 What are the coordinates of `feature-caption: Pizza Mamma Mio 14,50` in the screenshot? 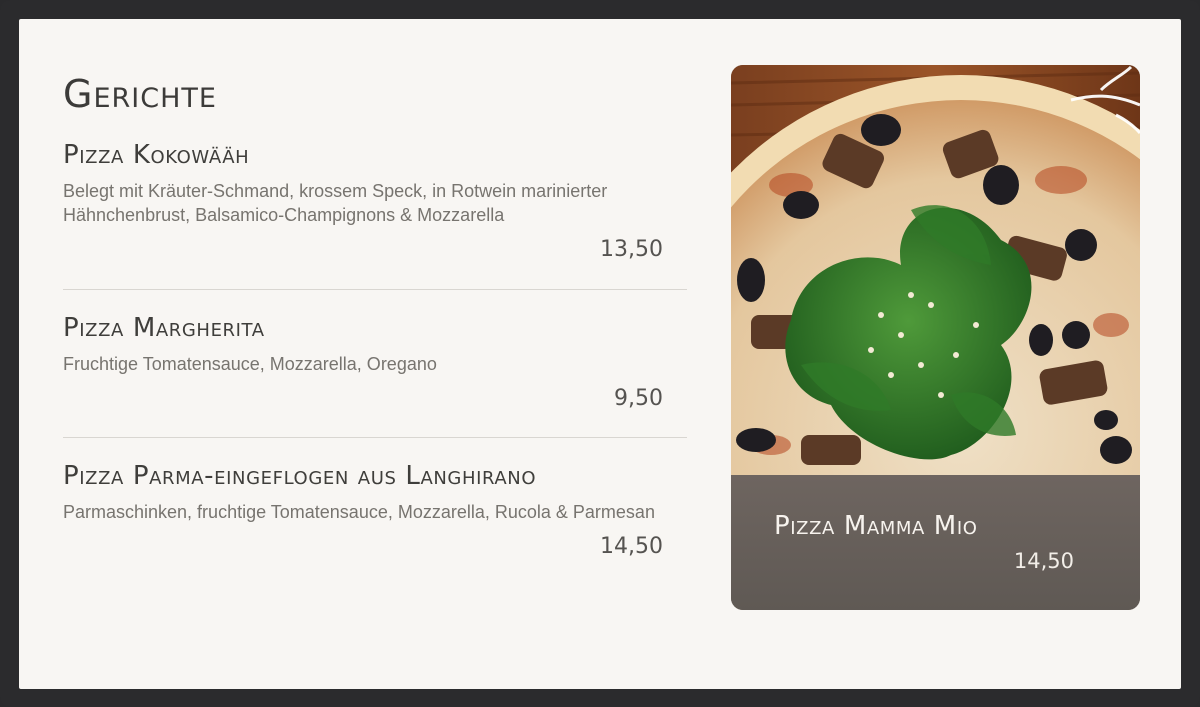 It's located at (935, 542).